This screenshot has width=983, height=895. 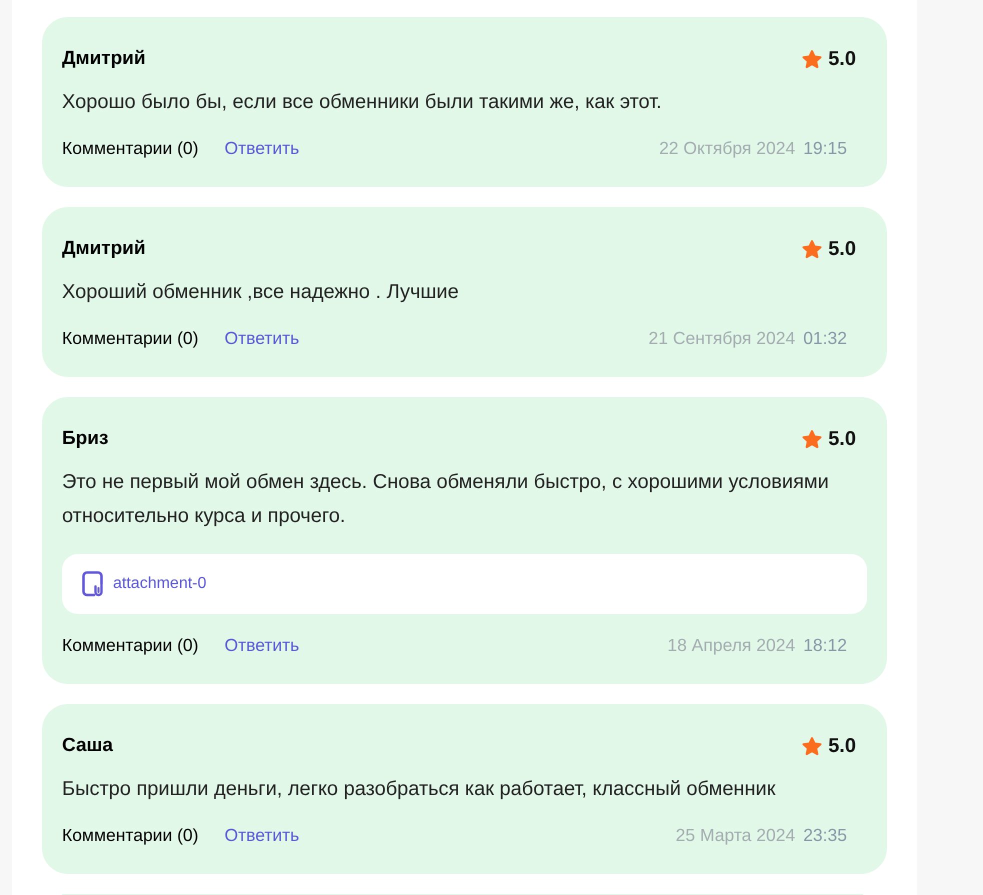 What do you see at coordinates (93, 584) in the screenshot?
I see `file-clip-icon` at bounding box center [93, 584].